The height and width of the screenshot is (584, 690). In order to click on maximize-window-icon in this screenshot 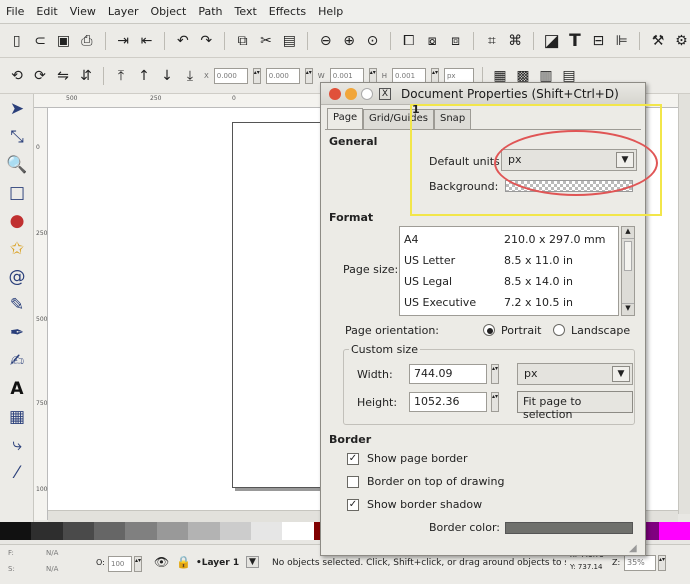, I will do `click(367, 93)`.